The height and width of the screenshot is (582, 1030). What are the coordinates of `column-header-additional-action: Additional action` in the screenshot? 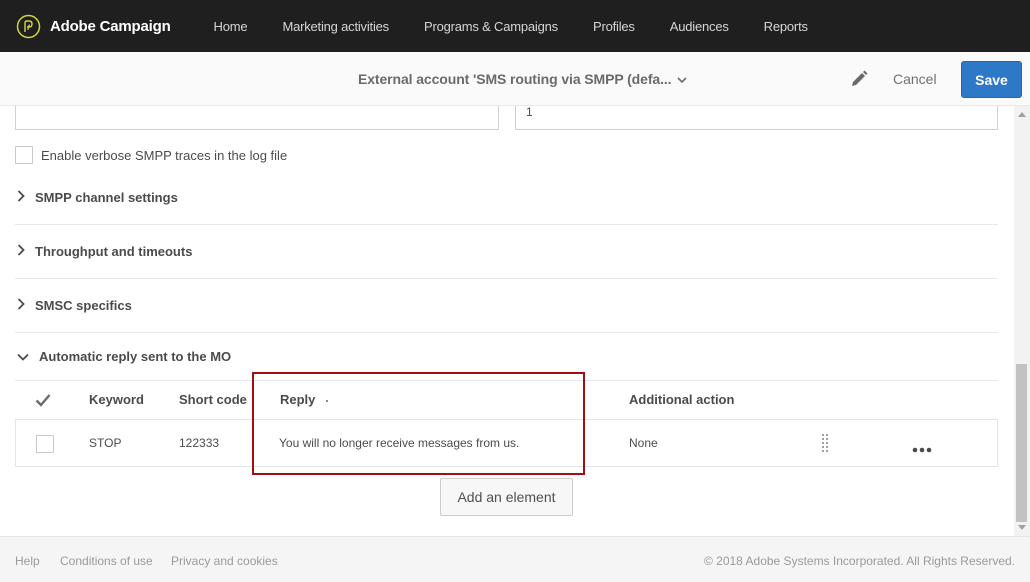 It's located at (681, 399).